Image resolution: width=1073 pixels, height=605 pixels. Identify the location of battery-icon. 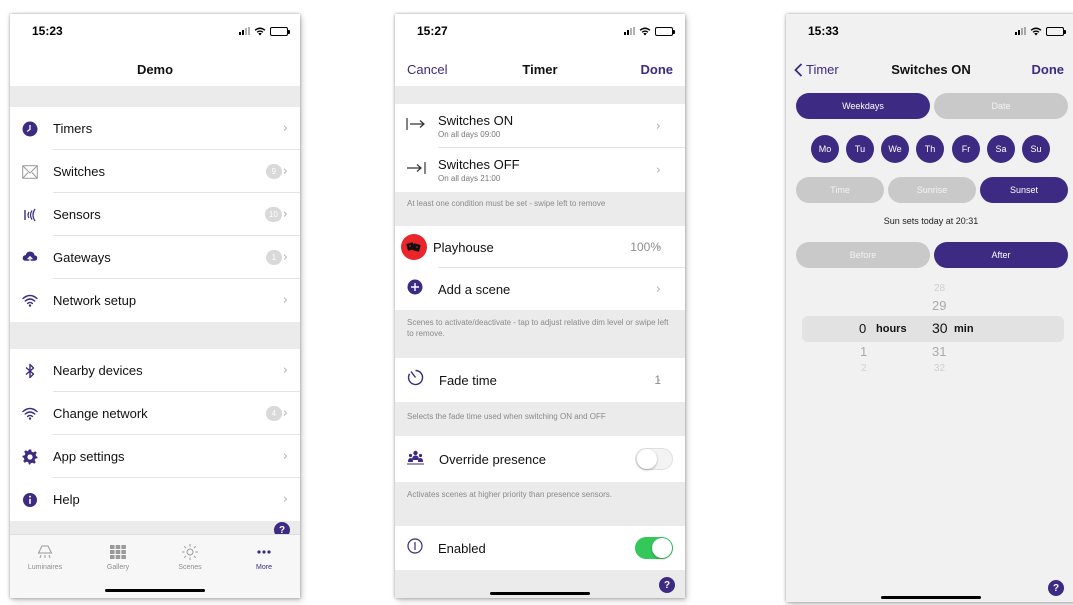
(280, 31).